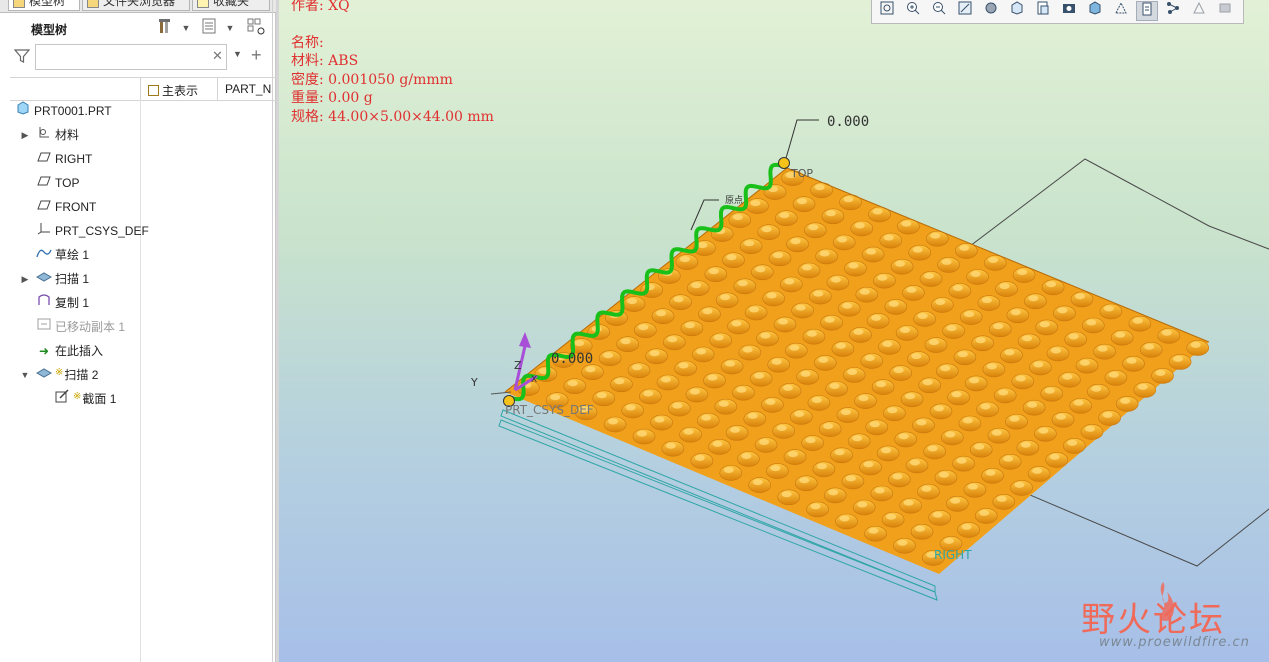 The height and width of the screenshot is (662, 1269). I want to click on view-manager-icon, so click(1043, 11).